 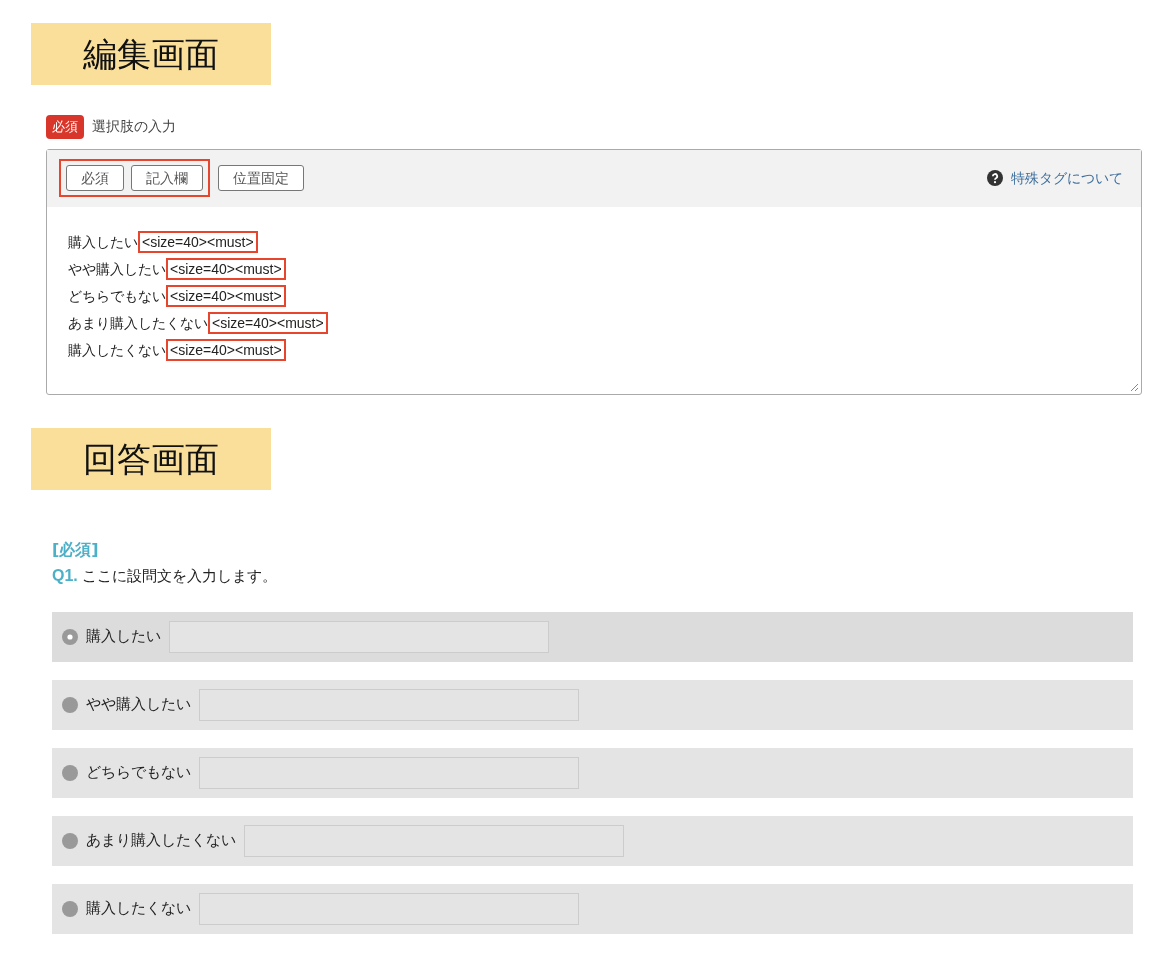 I want to click on section-title: 編集画面, so click(x=151, y=54).